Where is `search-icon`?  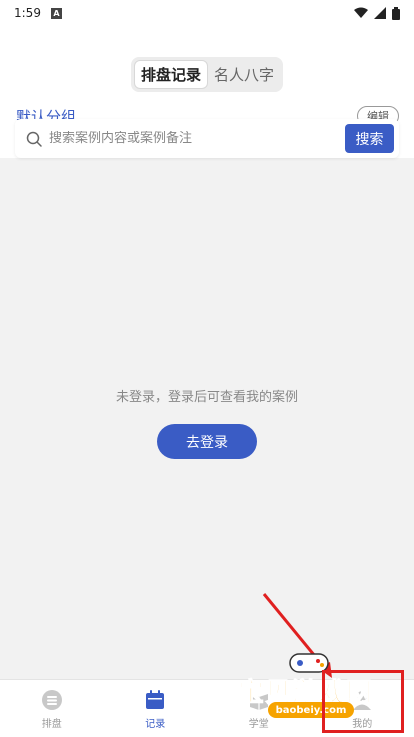 search-icon is located at coordinates (34, 139).